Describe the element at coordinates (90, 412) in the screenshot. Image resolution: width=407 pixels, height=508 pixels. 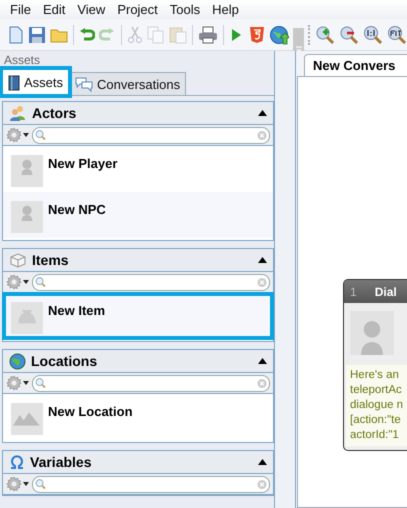
I see `item-name: New Location` at that location.